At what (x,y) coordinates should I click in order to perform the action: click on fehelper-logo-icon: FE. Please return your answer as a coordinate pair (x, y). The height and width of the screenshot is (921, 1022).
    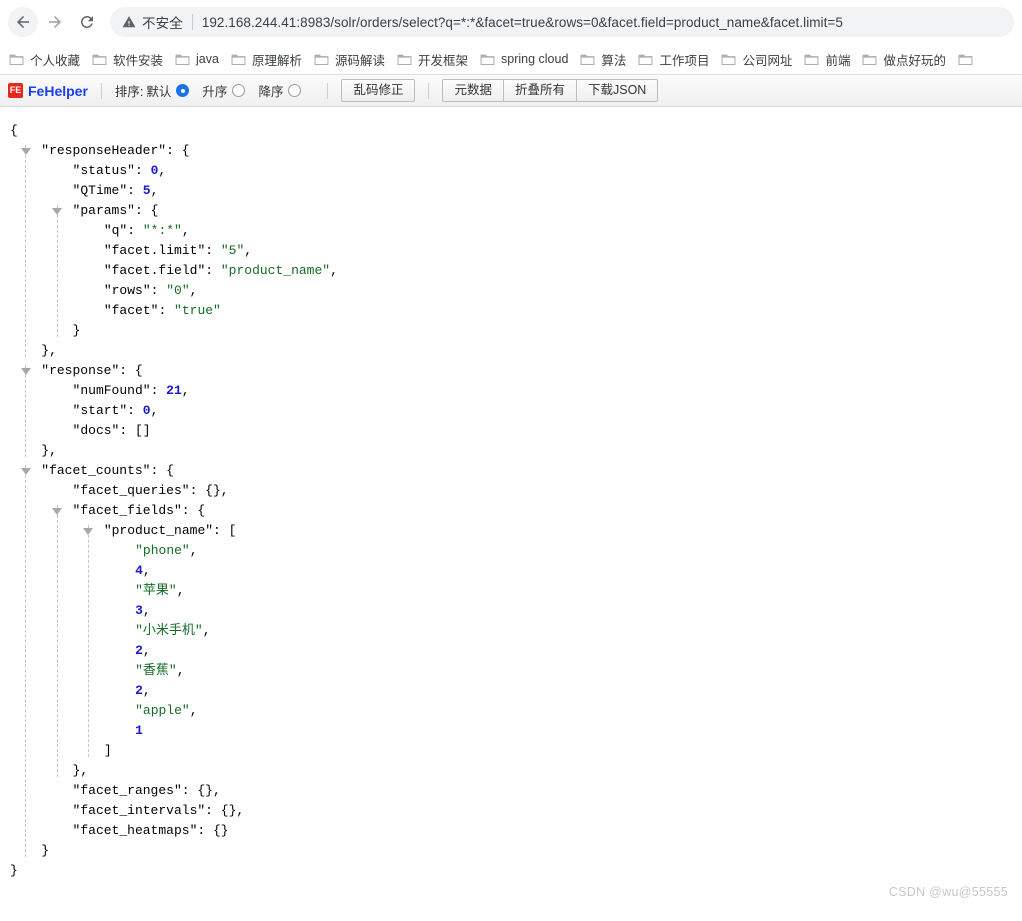
    Looking at the image, I should click on (15, 90).